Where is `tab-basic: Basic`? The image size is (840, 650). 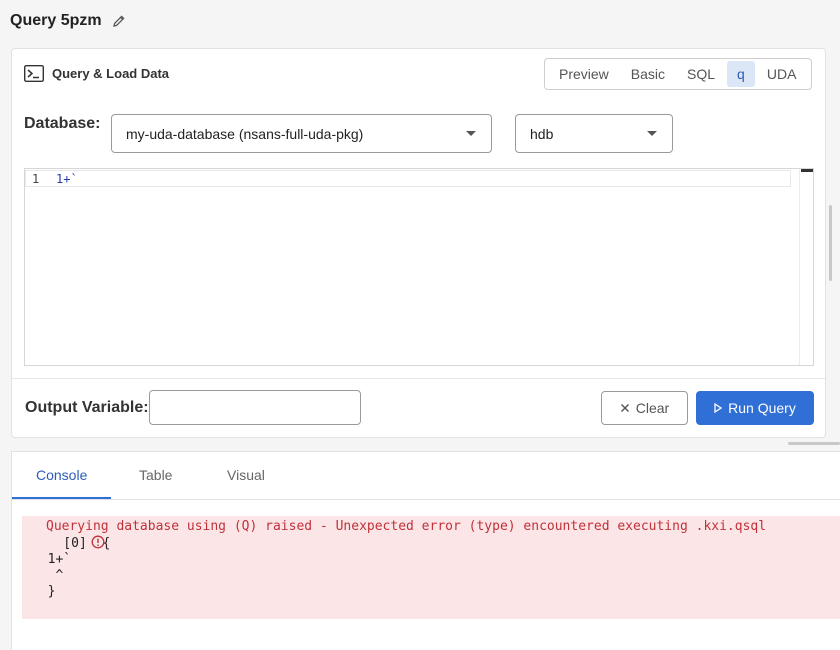
tab-basic: Basic is located at coordinates (648, 74).